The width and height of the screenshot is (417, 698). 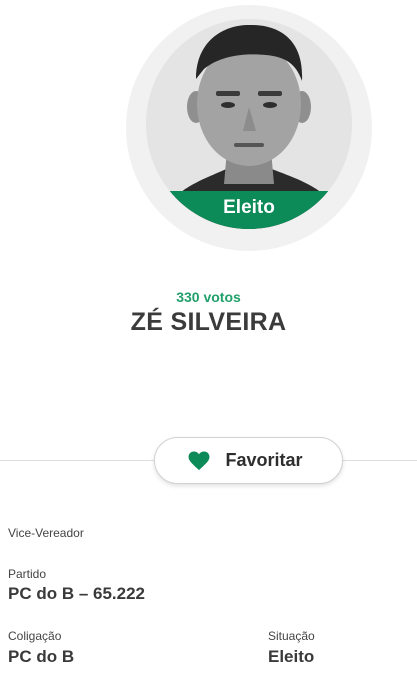 What do you see at coordinates (291, 636) in the screenshot?
I see `situation-label: Situação` at bounding box center [291, 636].